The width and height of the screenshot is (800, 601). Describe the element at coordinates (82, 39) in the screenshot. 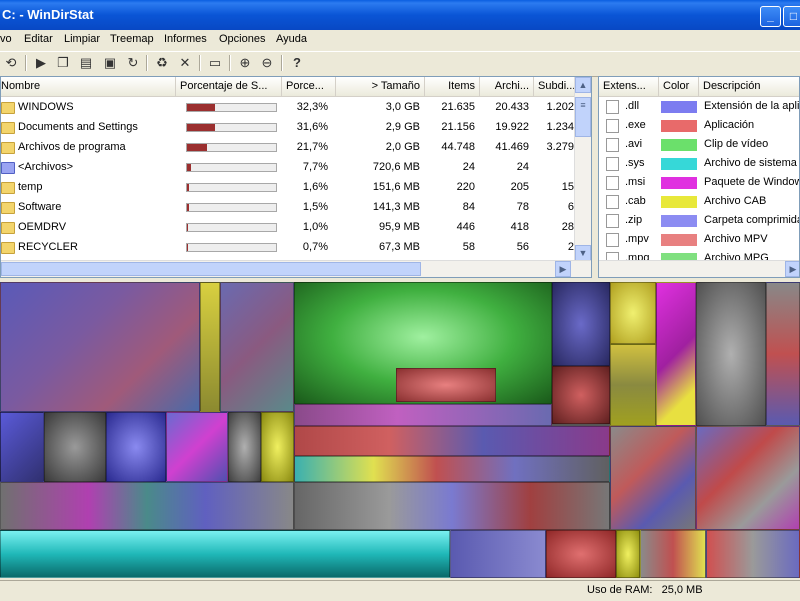

I see `menu-clean: Limpiar` at that location.